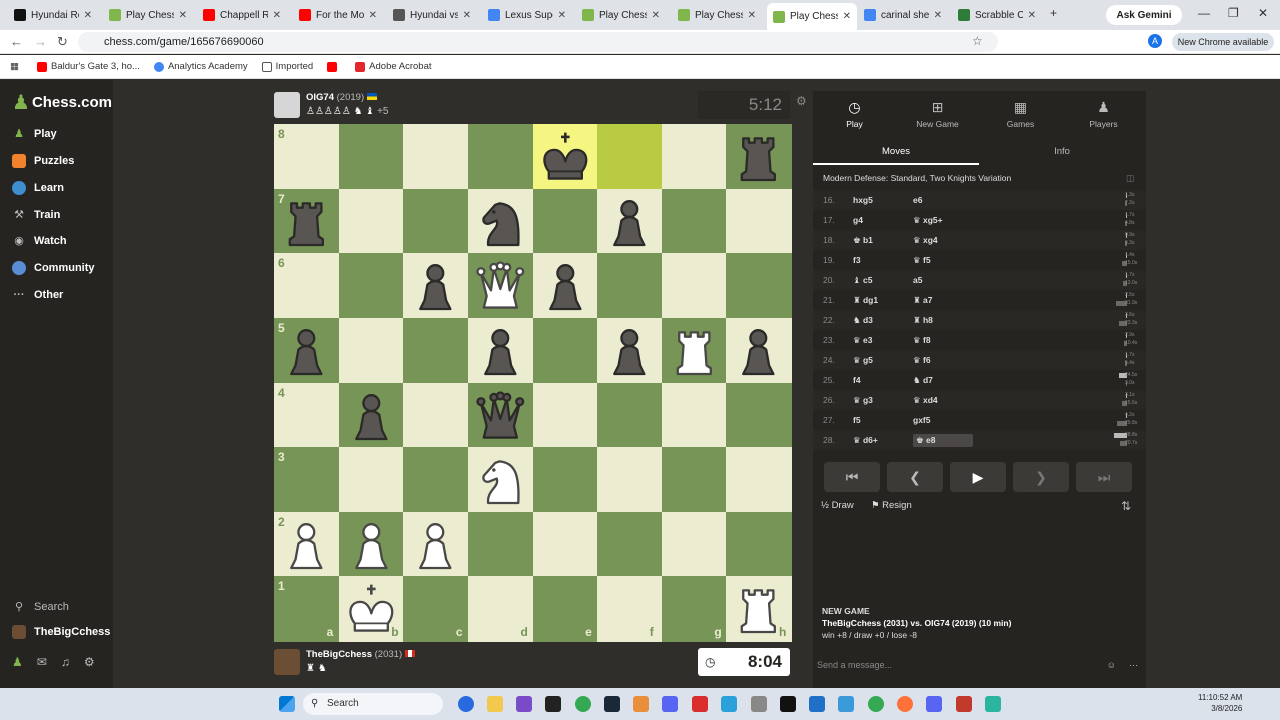  Describe the element at coordinates (881, 280) in the screenshot. I see `white-move: ♝ c5` at that location.